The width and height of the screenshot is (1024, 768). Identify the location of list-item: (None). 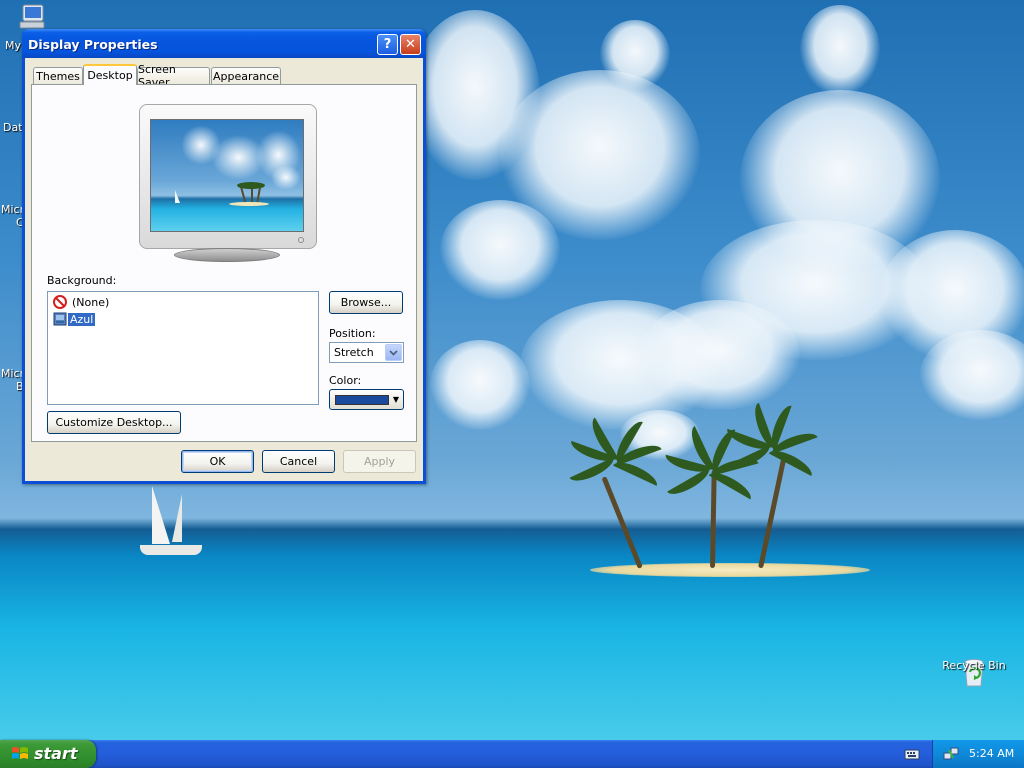
(82, 302).